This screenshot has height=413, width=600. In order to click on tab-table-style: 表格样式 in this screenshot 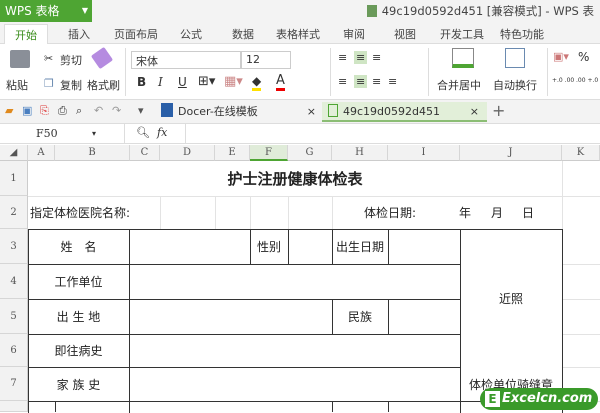, I will do `click(298, 34)`.